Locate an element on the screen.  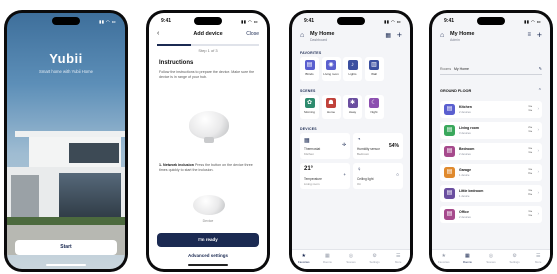
scene-tile: ☾ Night is located at coordinates (374, 107).